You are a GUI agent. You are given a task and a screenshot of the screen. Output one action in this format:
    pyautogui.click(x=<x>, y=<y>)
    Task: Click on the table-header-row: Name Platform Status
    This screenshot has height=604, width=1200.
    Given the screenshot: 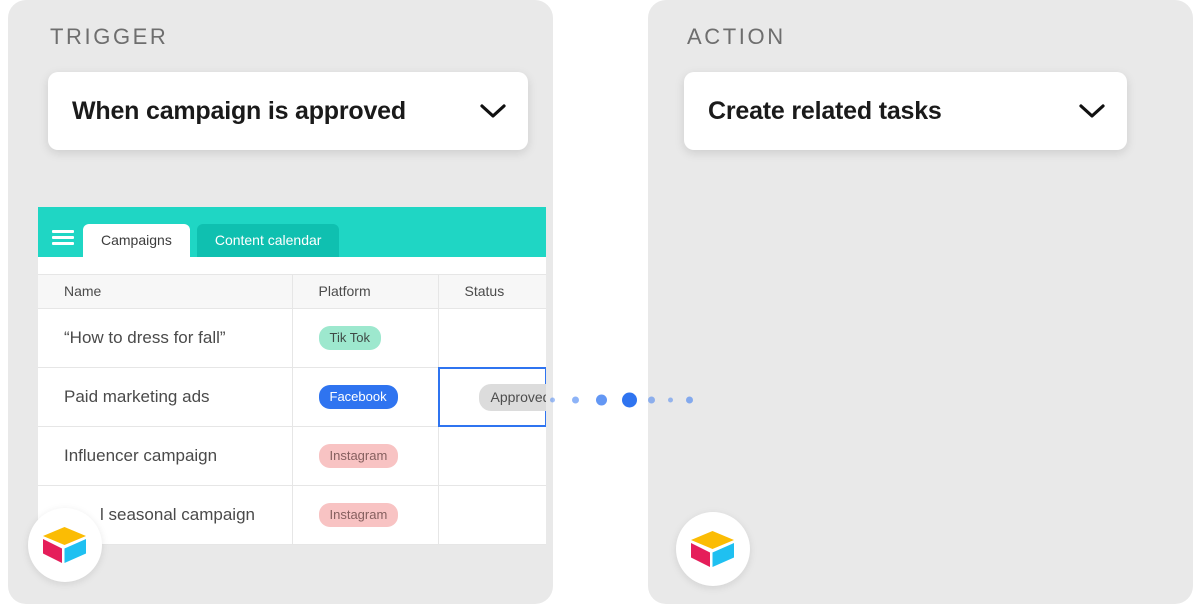 What is the action you would take?
    pyautogui.click(x=292, y=291)
    